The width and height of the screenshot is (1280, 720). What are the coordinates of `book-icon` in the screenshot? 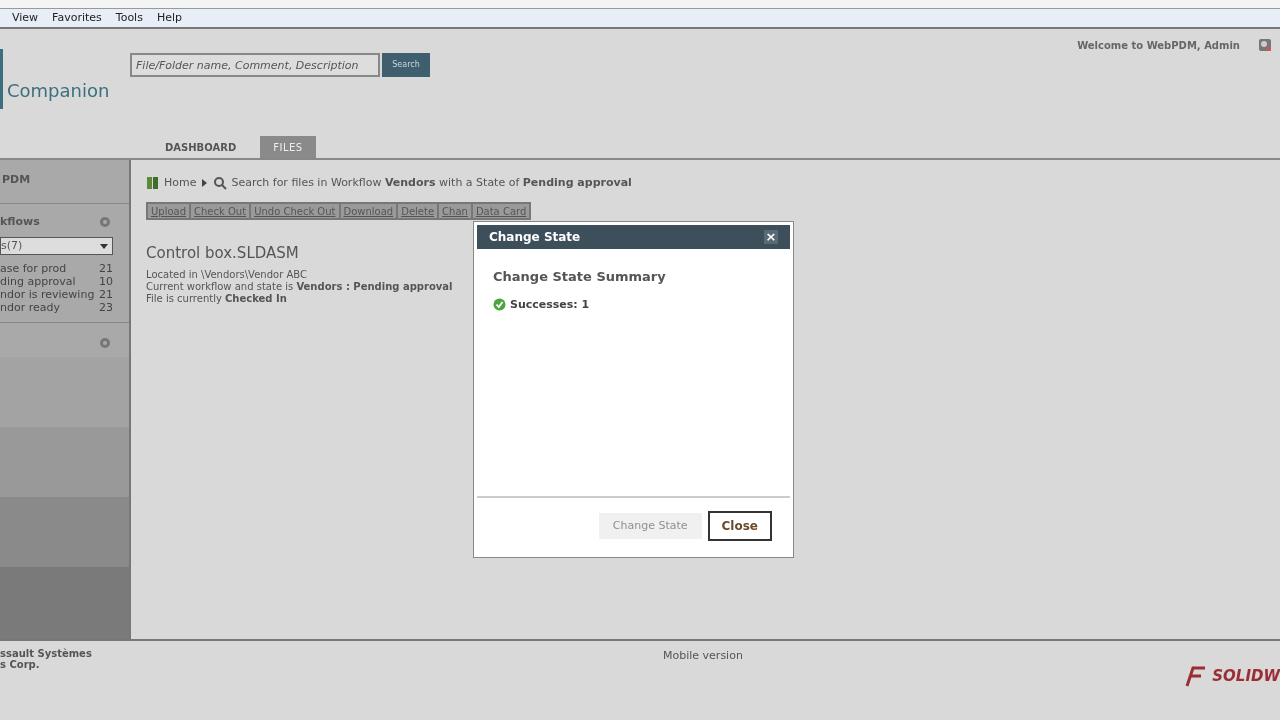 It's located at (153, 183).